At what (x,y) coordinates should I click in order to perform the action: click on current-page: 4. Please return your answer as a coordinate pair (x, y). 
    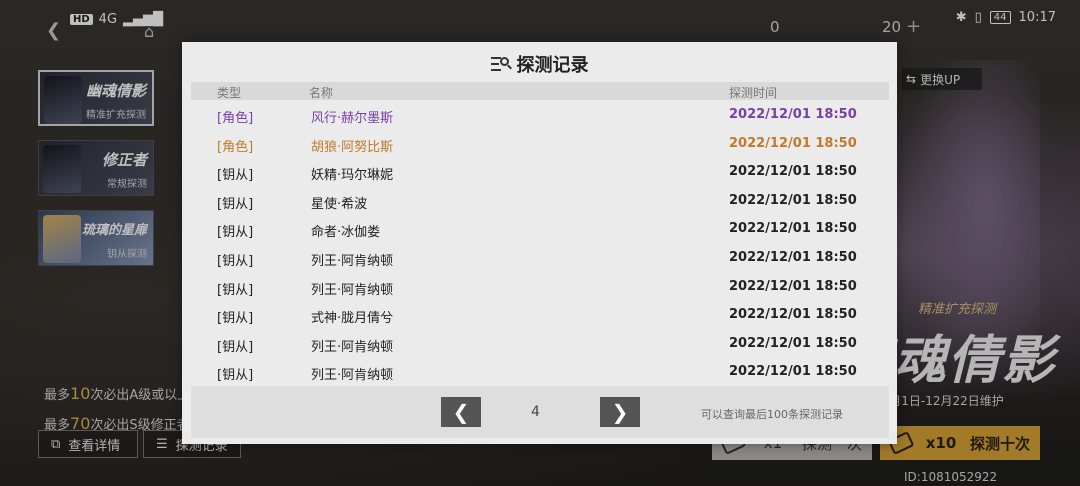
    Looking at the image, I should click on (535, 412).